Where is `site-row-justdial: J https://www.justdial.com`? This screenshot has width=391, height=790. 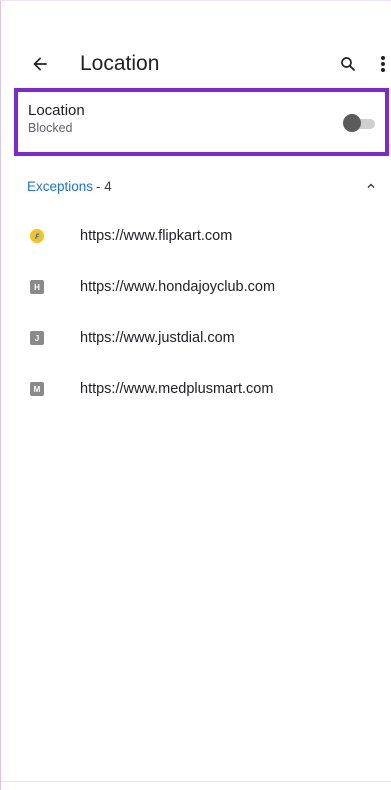 site-row-justdial: J https://www.justdial.com is located at coordinates (196, 338).